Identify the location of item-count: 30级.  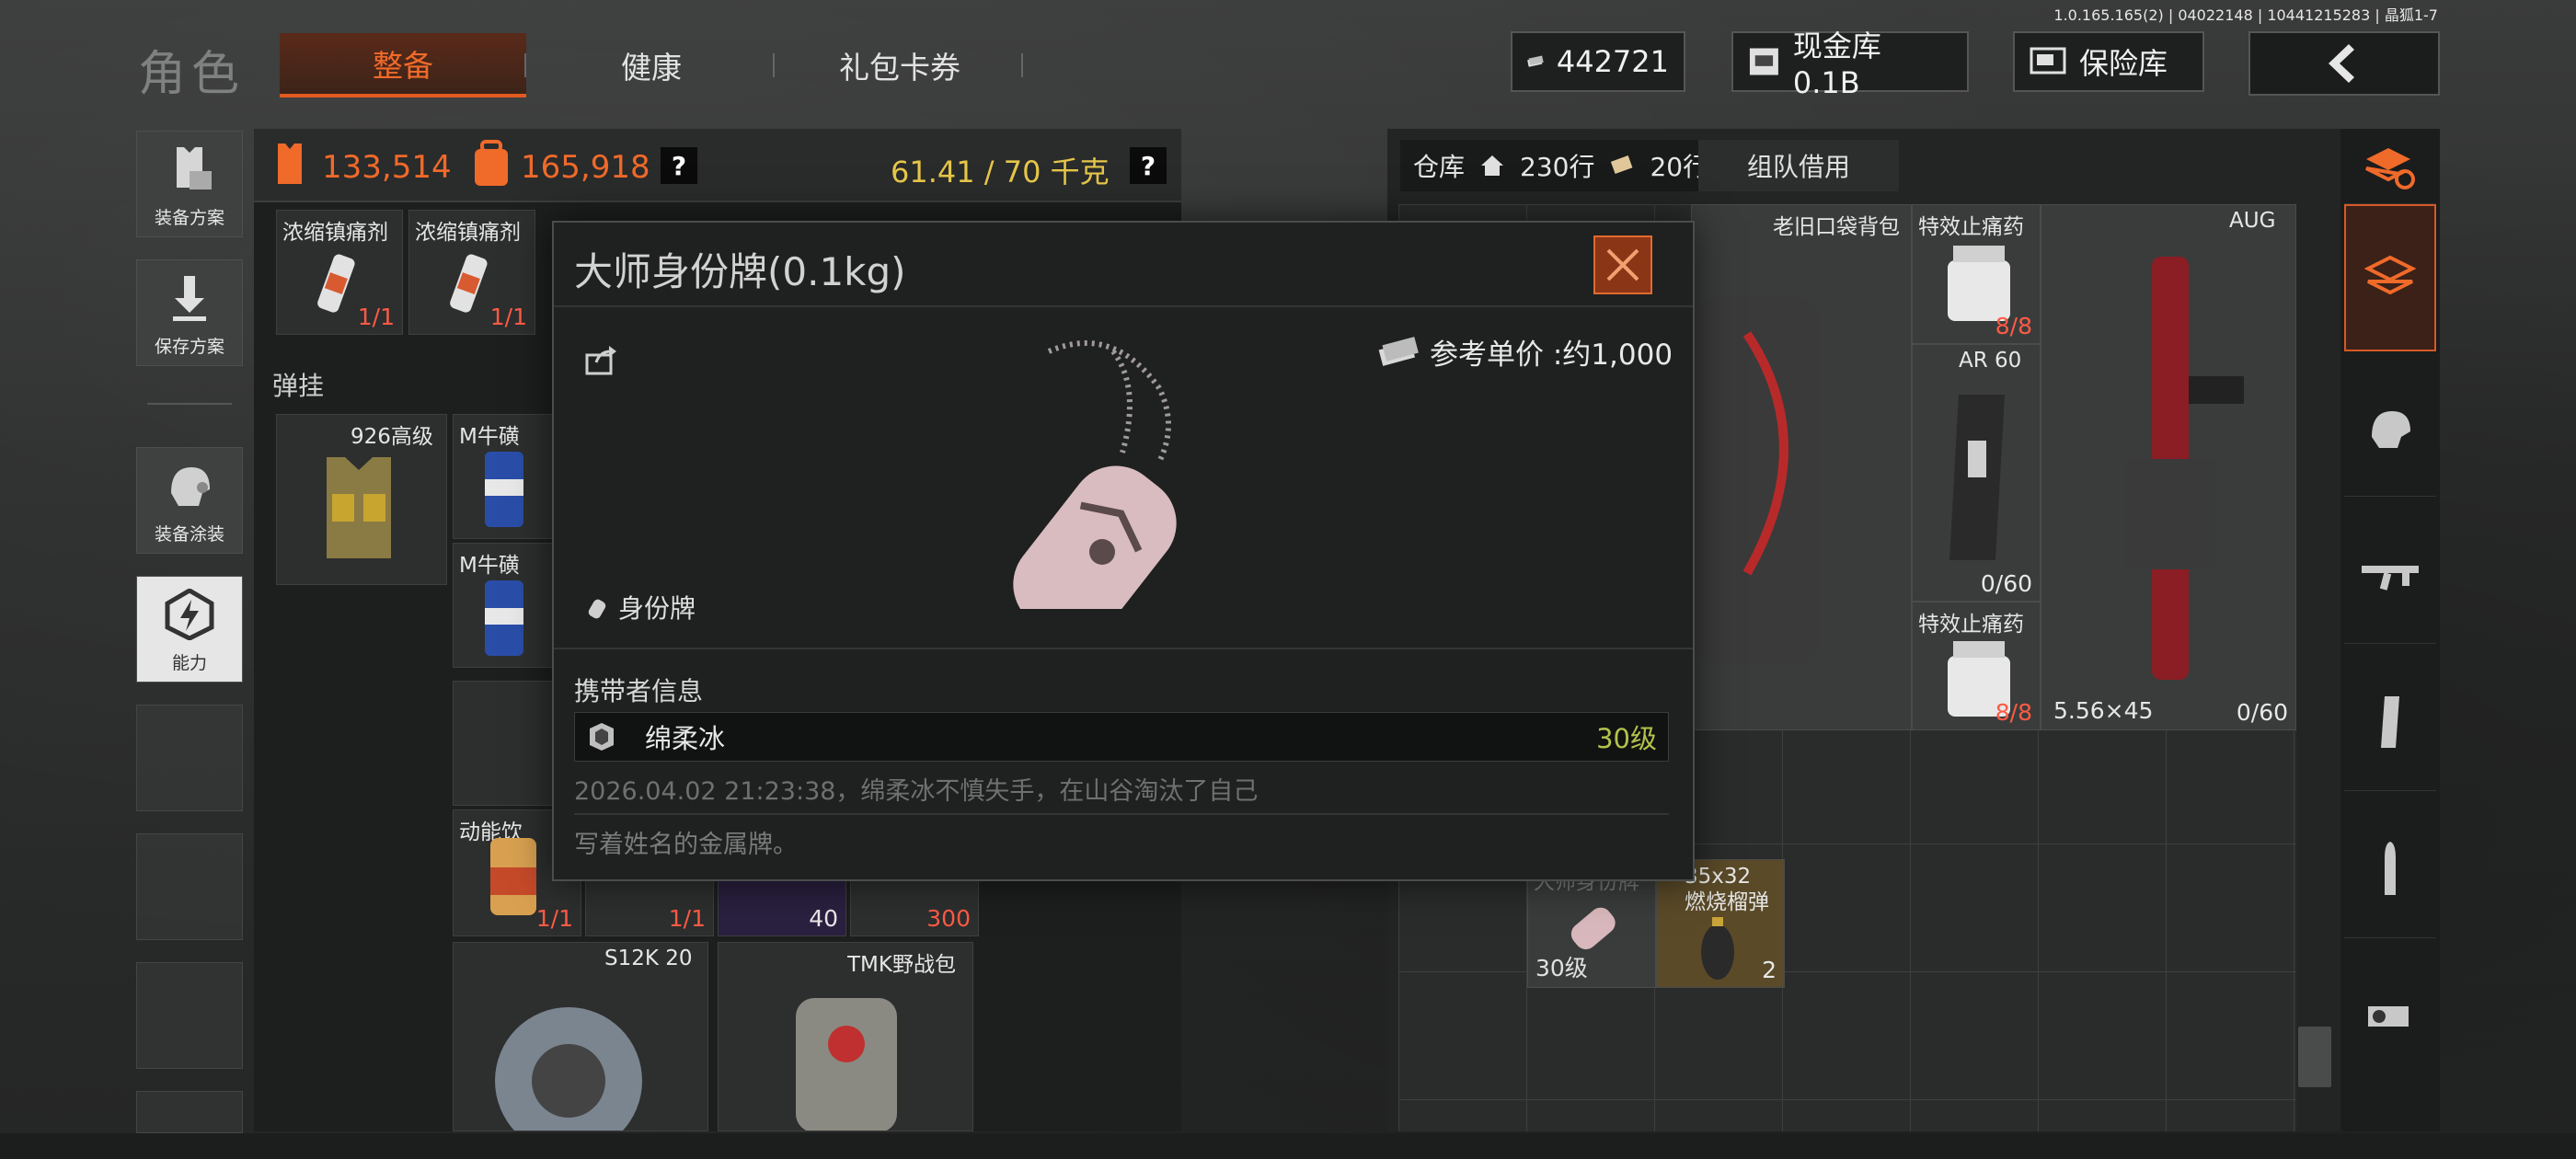
(1561, 968).